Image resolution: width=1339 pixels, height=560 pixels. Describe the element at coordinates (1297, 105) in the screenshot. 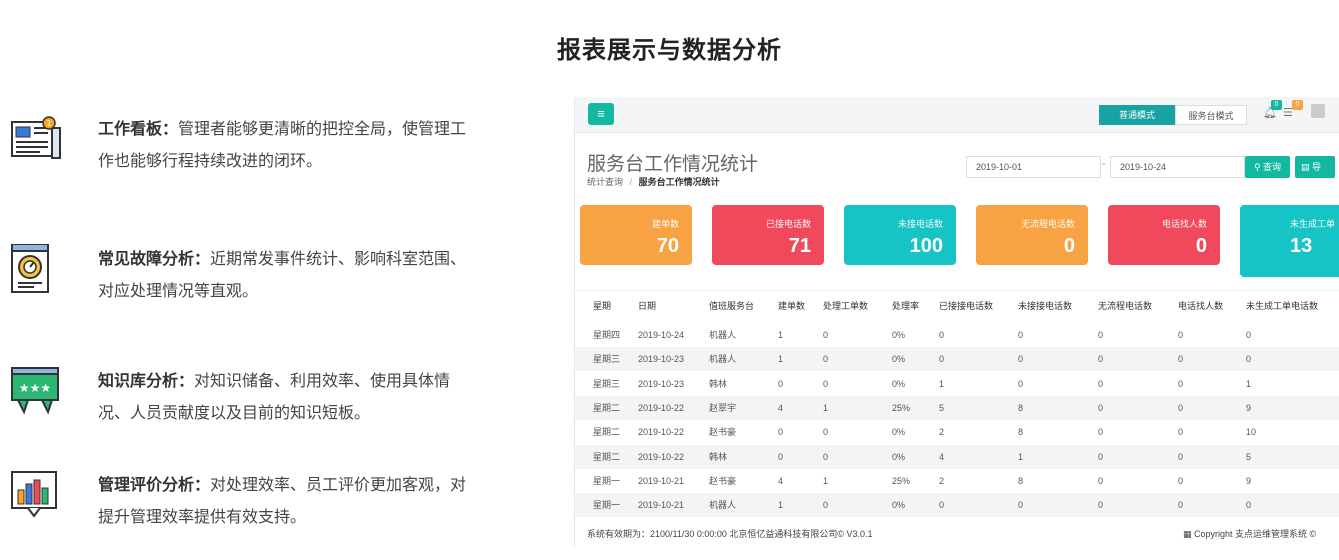

I see `list-badge: 0` at that location.